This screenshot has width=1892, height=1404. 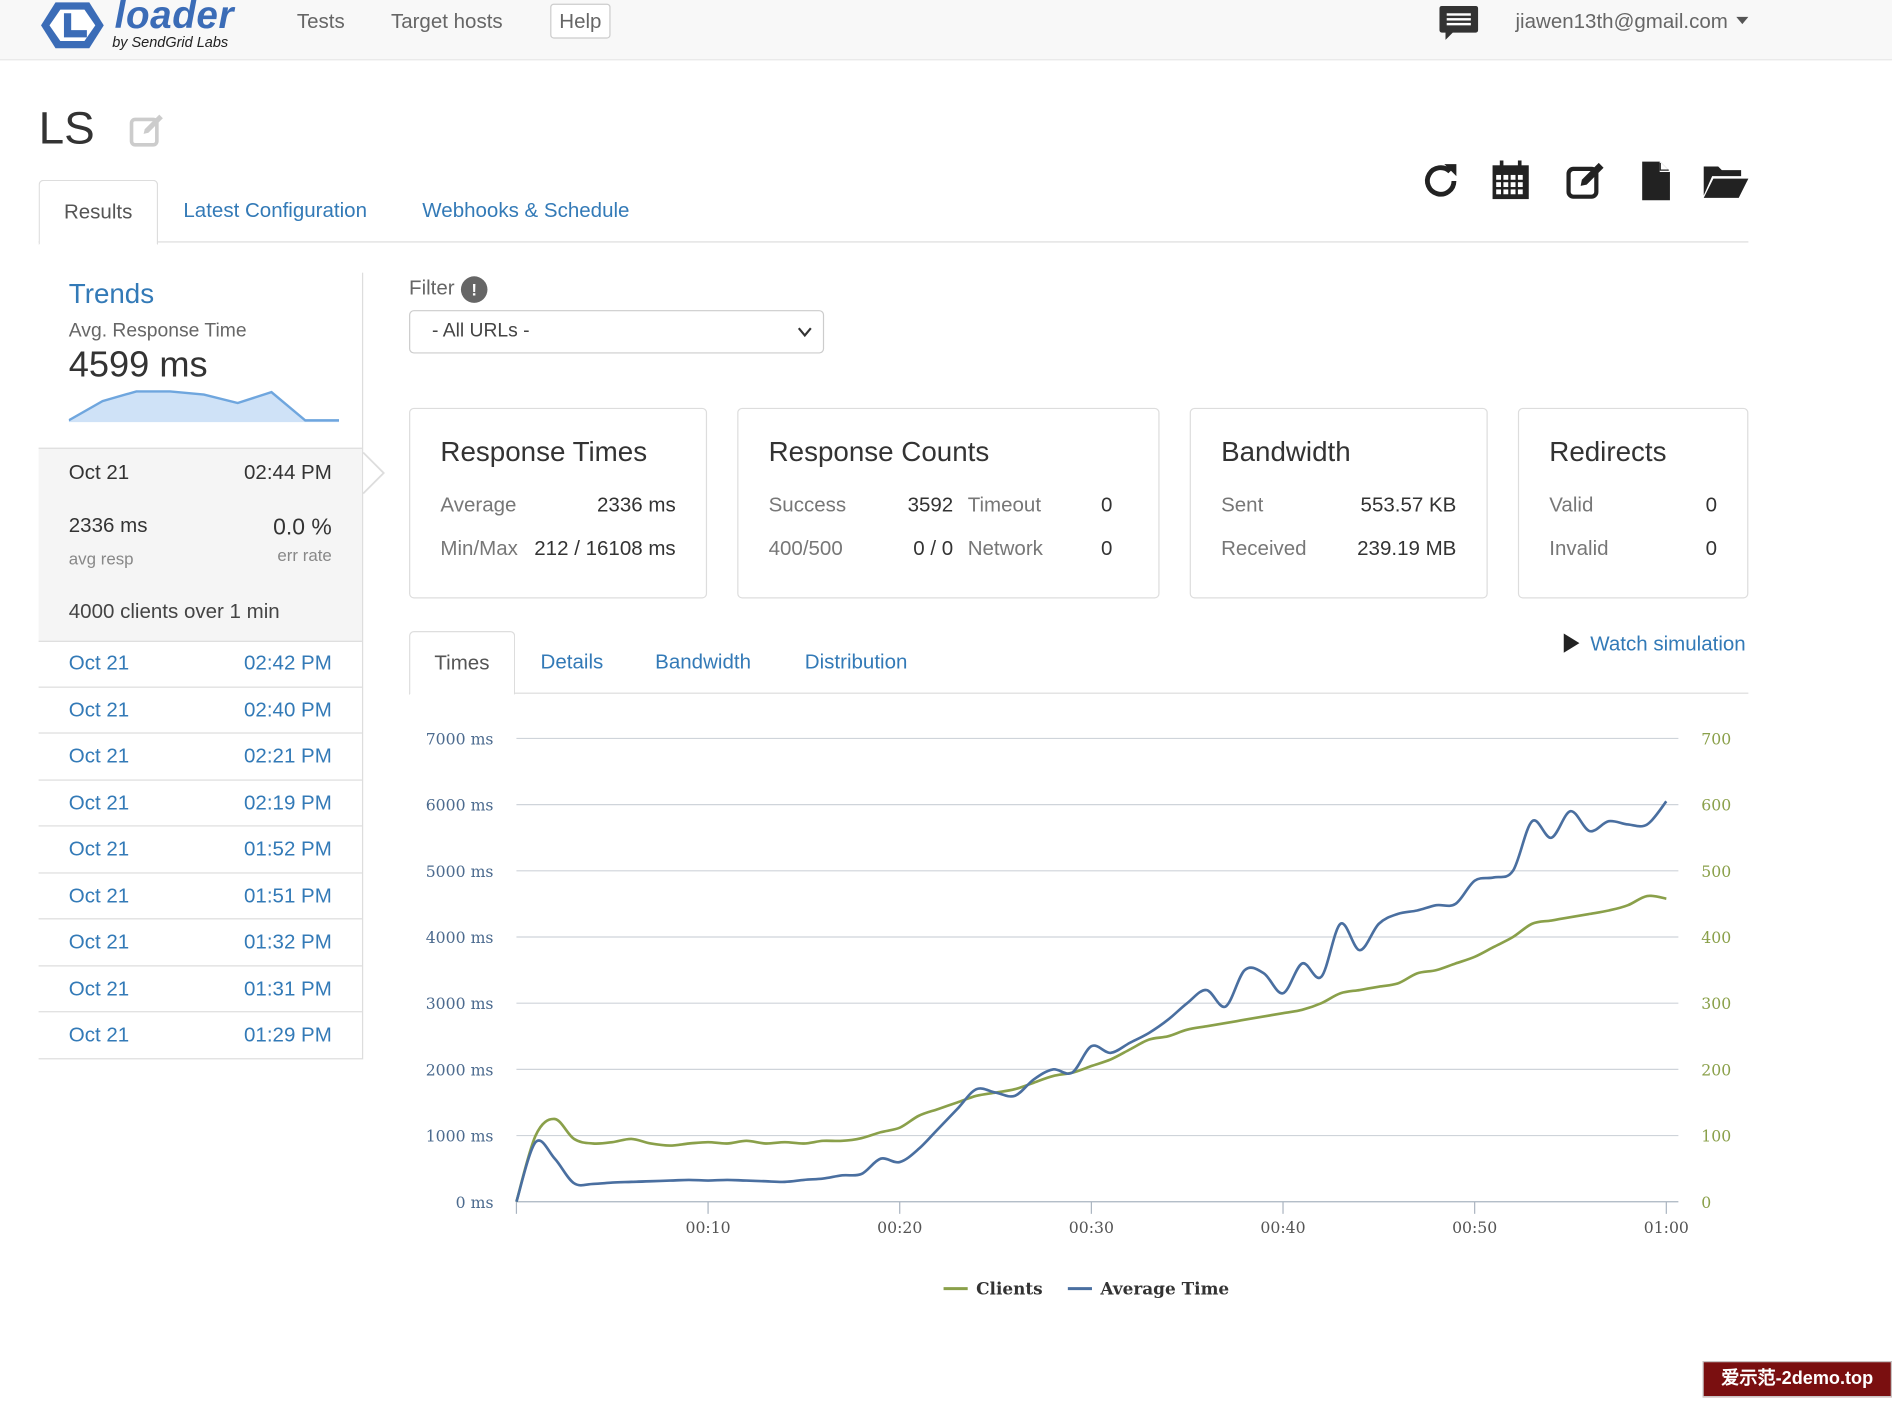 What do you see at coordinates (1716, 738) in the screenshot?
I see `y-right-tick-label: 700` at bounding box center [1716, 738].